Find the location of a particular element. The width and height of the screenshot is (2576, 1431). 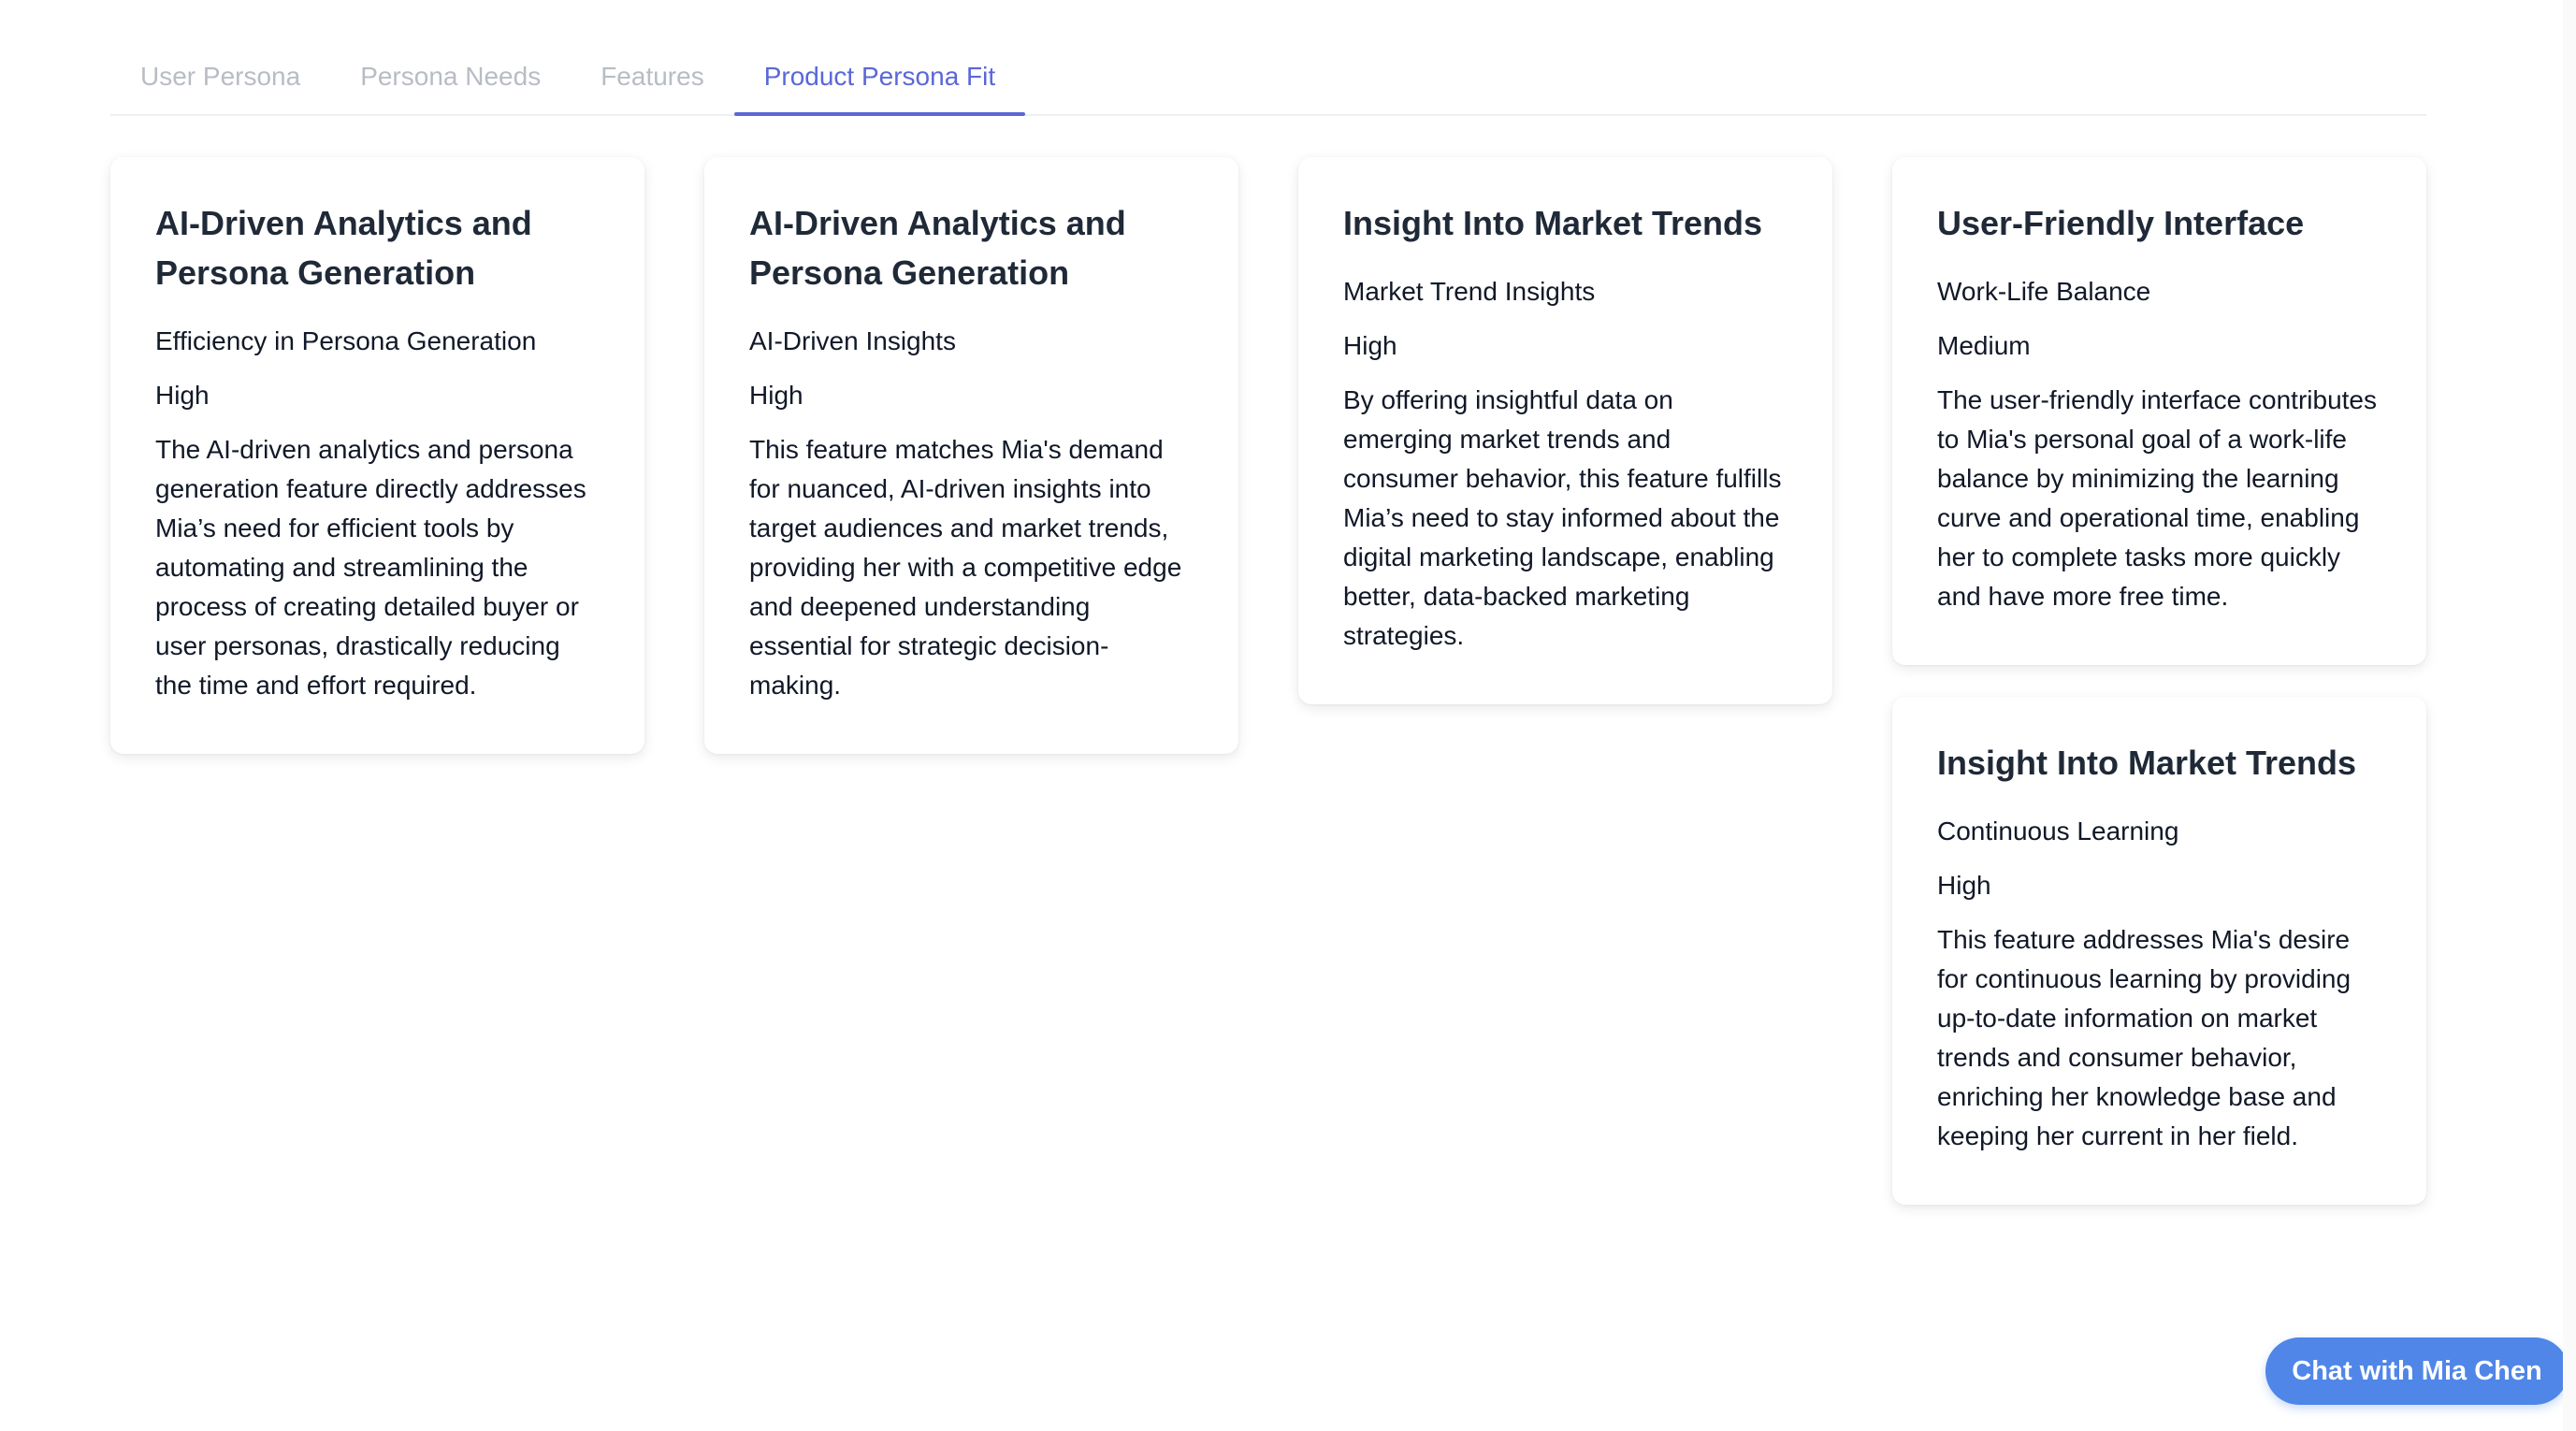

card-need: Continuous Learning is located at coordinates (2058, 831).